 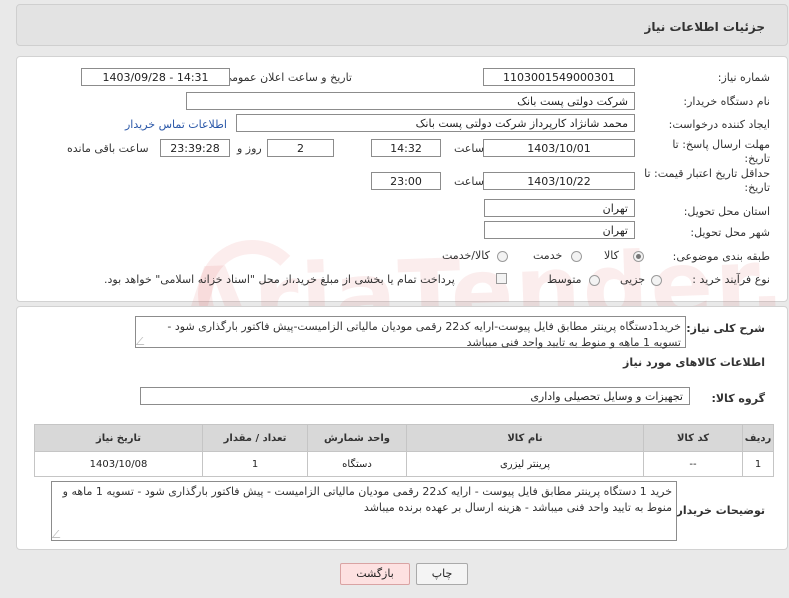 What do you see at coordinates (176, 124) in the screenshot?
I see `buyer-contact-link: اطلاعات تماس خریدار` at bounding box center [176, 124].